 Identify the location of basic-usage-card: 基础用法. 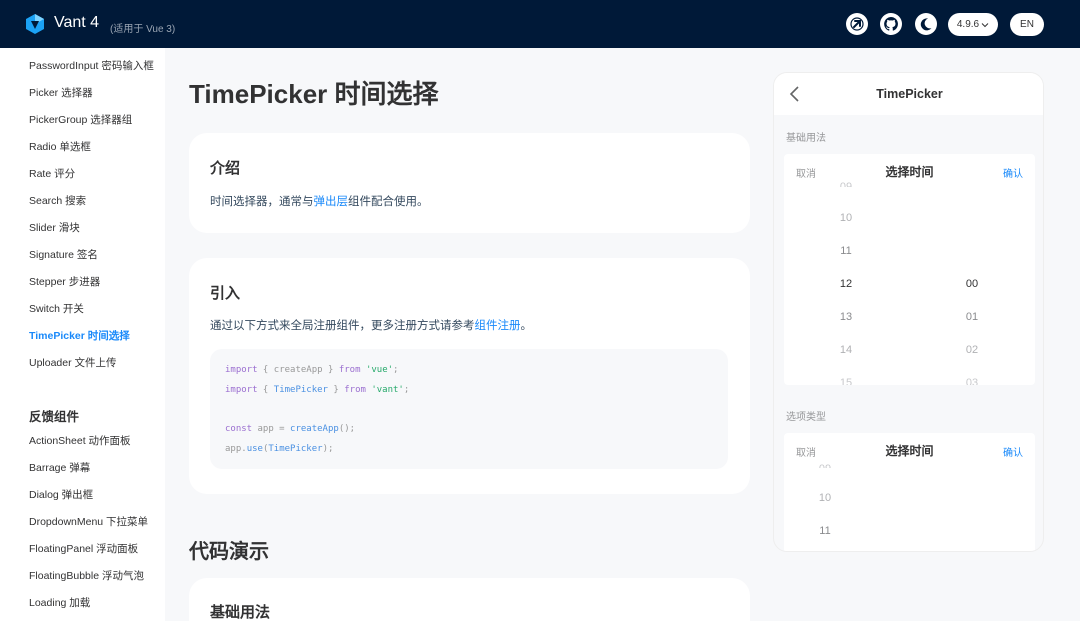
(469, 599).